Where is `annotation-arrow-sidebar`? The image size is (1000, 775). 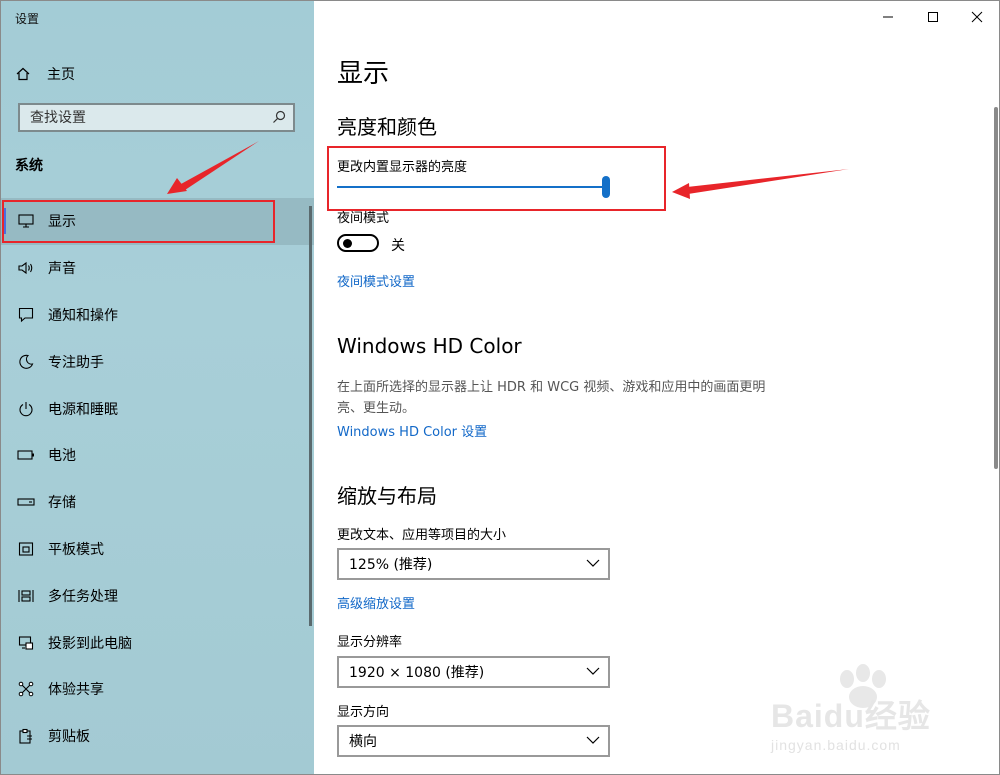 annotation-arrow-sidebar is located at coordinates (220, 165).